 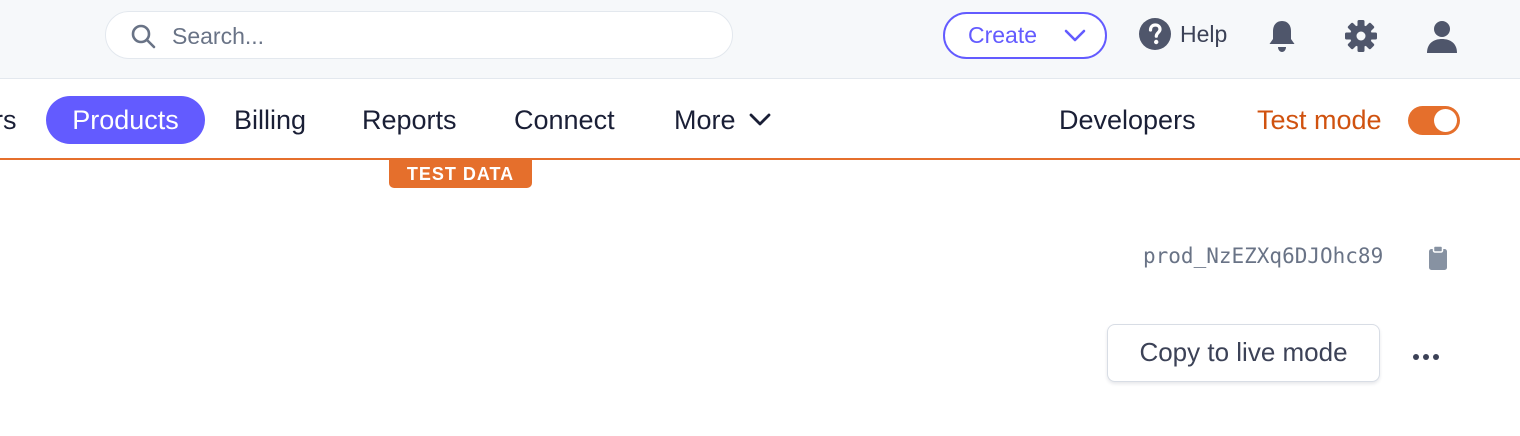 What do you see at coordinates (409, 120) in the screenshot?
I see `nav-item-reports: Reports` at bounding box center [409, 120].